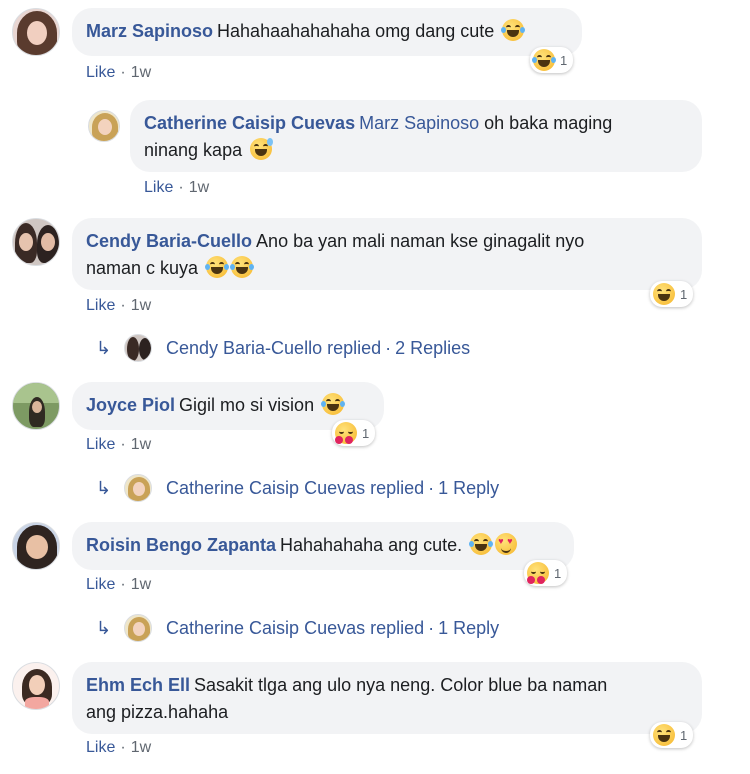  What do you see at coordinates (371, 545) in the screenshot?
I see `comment-text: Hahahahaha ang cute.` at bounding box center [371, 545].